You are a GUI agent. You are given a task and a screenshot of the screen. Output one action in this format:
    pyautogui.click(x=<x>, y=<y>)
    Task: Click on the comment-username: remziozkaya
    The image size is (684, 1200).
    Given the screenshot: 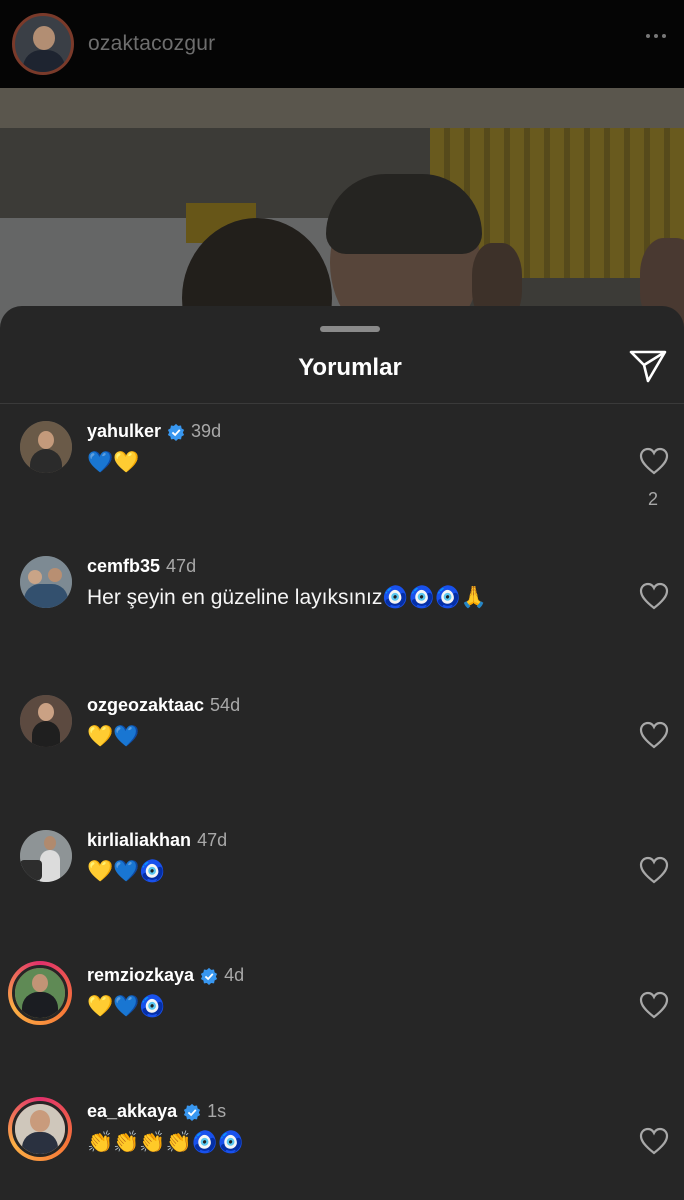 What is the action you would take?
    pyautogui.click(x=140, y=975)
    